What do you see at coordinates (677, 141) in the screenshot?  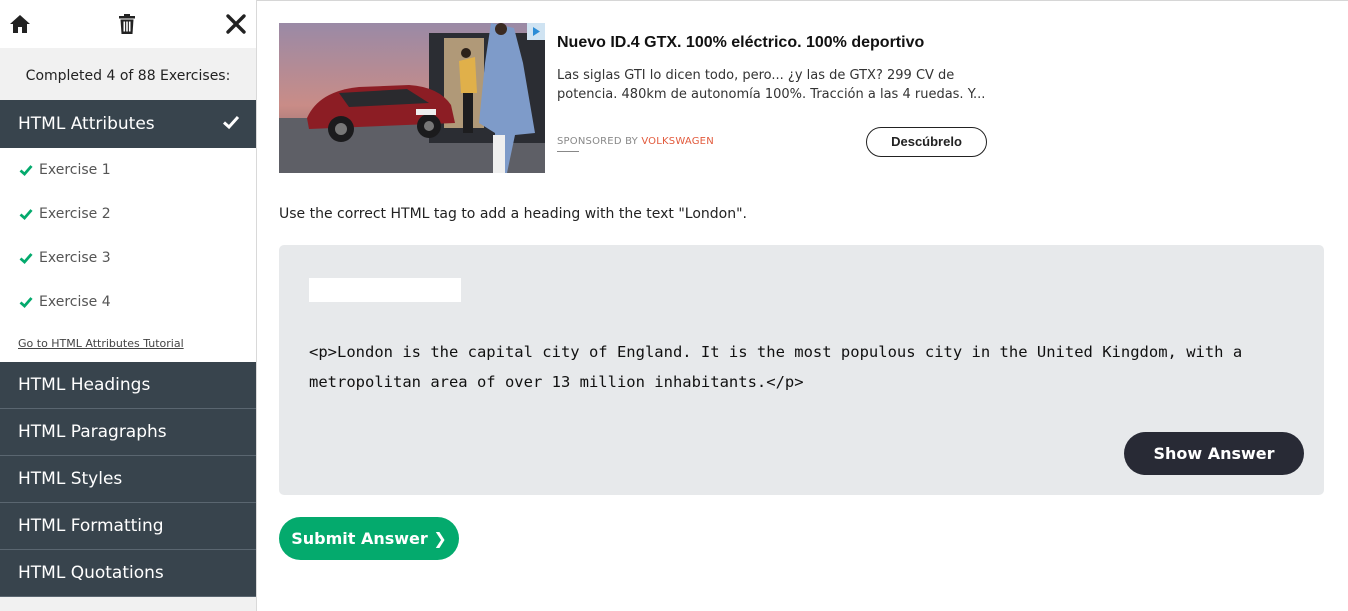 I see `ad-brand: VOLKSWAGEN` at bounding box center [677, 141].